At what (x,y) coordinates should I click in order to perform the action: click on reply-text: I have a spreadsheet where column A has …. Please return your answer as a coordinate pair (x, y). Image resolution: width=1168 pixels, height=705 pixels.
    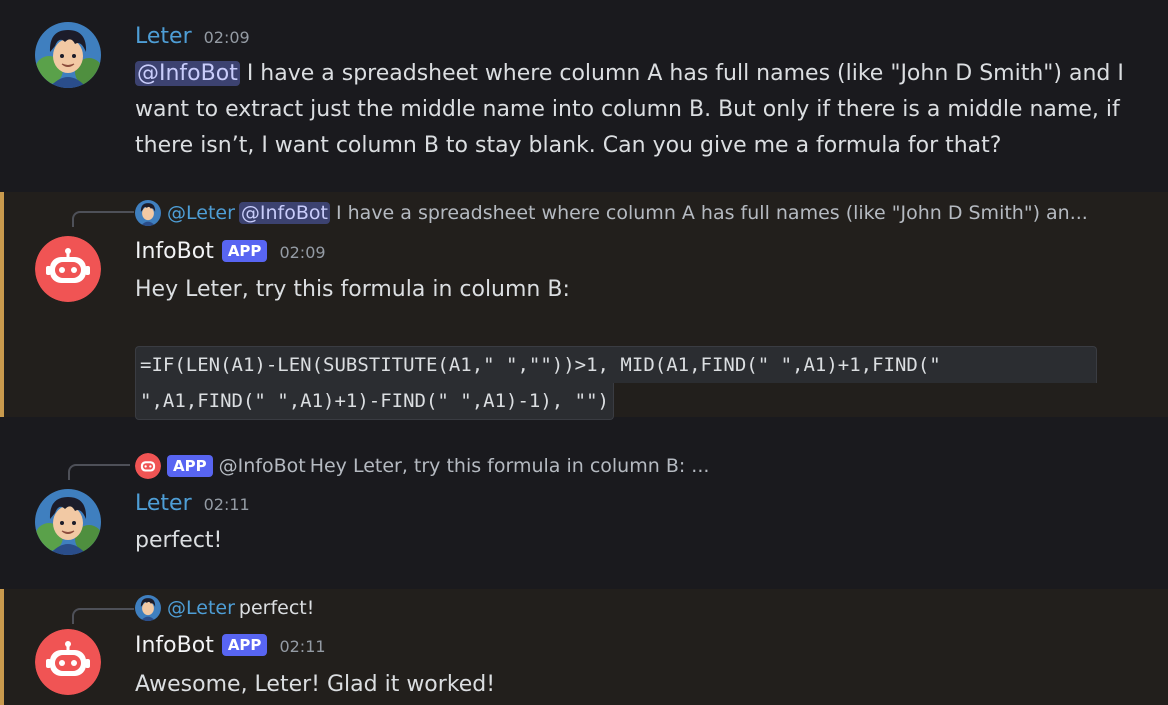
    Looking at the image, I should click on (711, 213).